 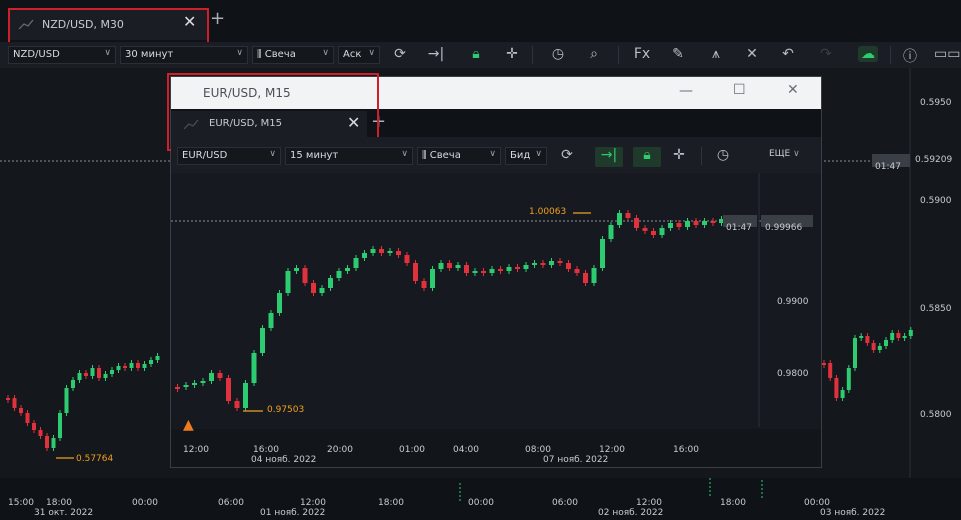 What do you see at coordinates (340, 450) in the screenshot?
I see `time-axis-label: 20:00` at bounding box center [340, 450].